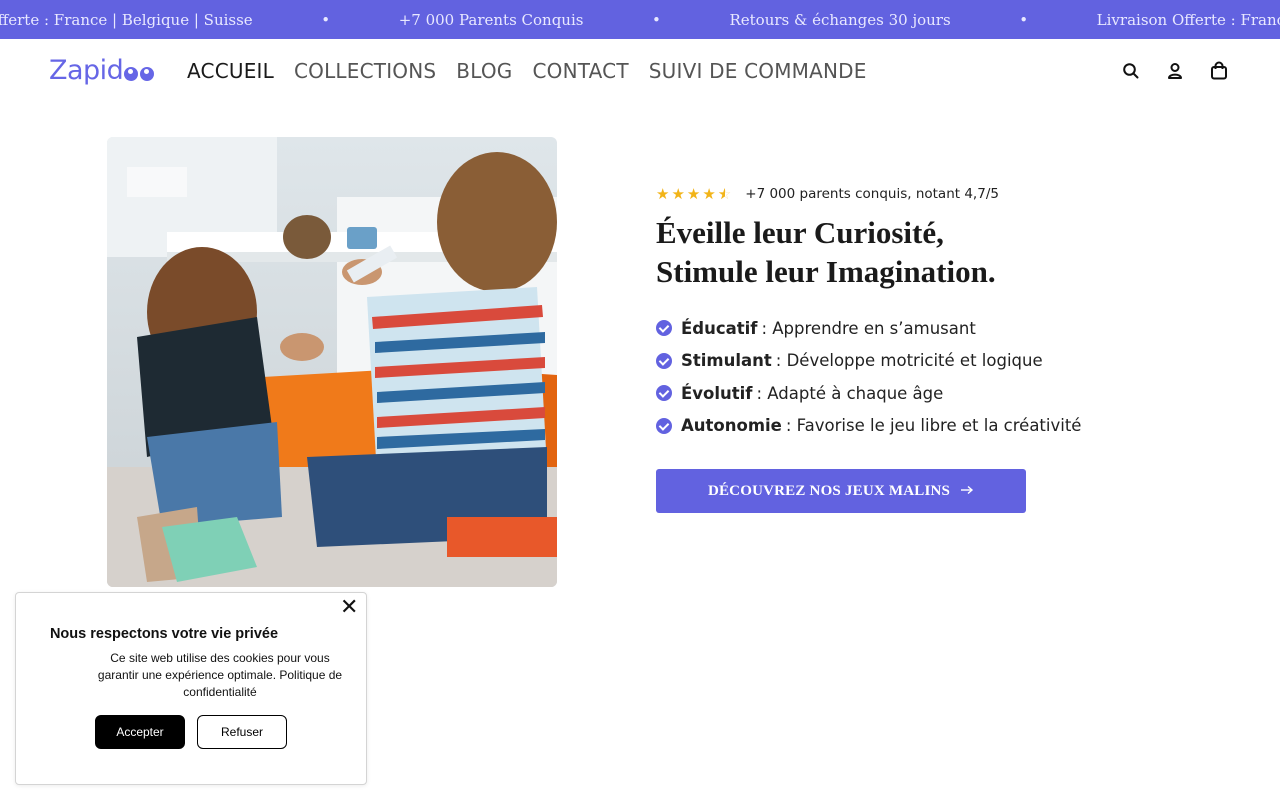  I want to click on accept-cookies-button: Accepter, so click(140, 732).